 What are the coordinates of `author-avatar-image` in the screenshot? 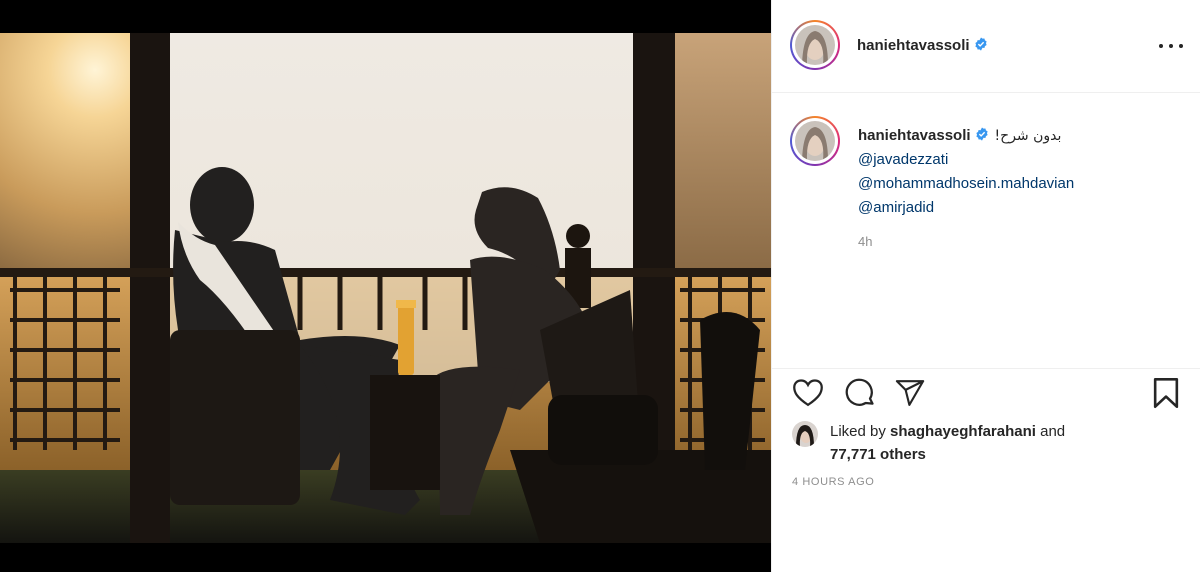 It's located at (815, 45).